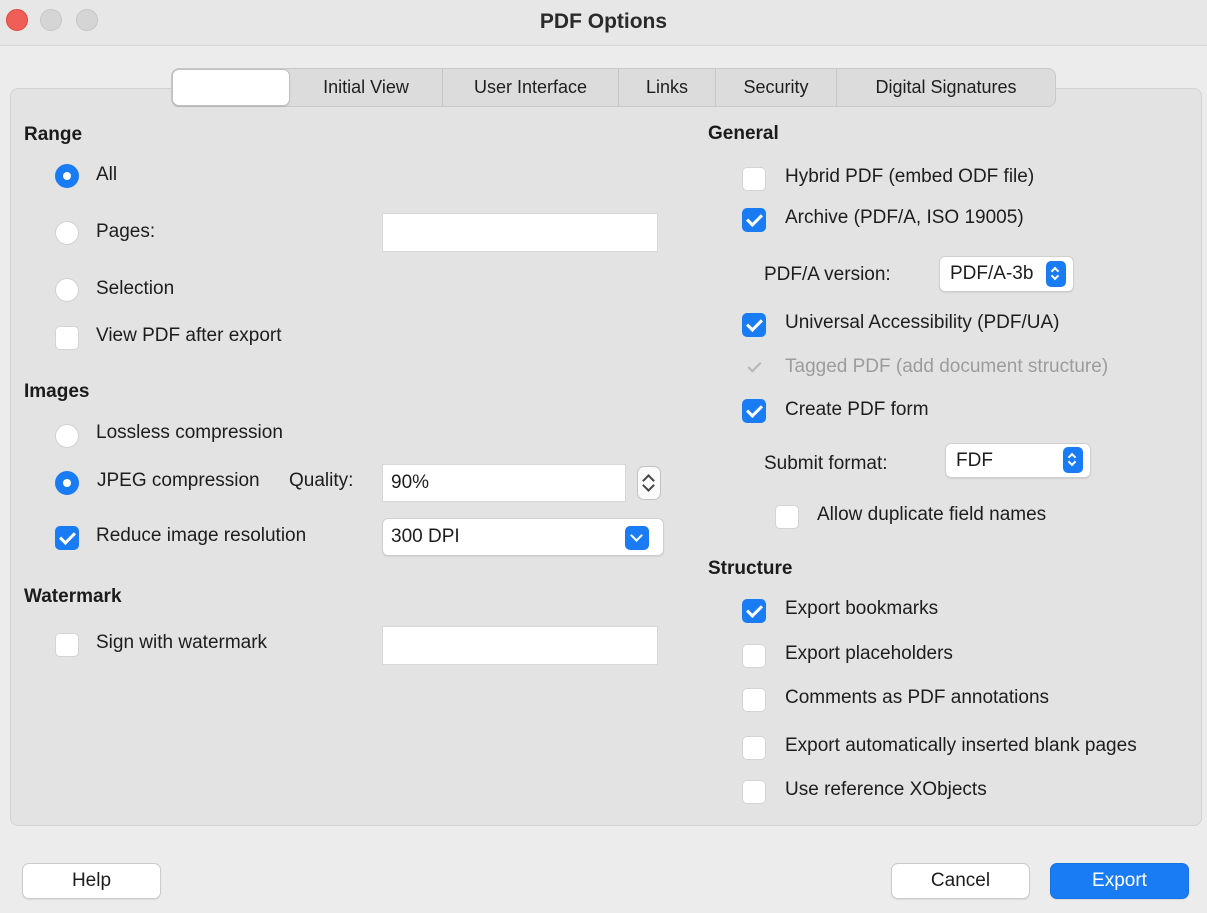 Image resolution: width=1207 pixels, height=913 pixels. What do you see at coordinates (520, 232) in the screenshot?
I see `pages-input` at bounding box center [520, 232].